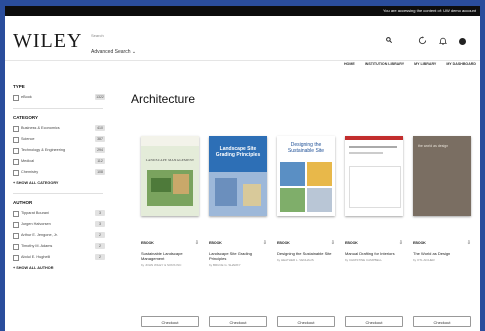 This screenshot has height=331, width=485. Describe the element at coordinates (171, 256) in the screenshot. I see `book-title: Sustainable Landscape Management` at that location.